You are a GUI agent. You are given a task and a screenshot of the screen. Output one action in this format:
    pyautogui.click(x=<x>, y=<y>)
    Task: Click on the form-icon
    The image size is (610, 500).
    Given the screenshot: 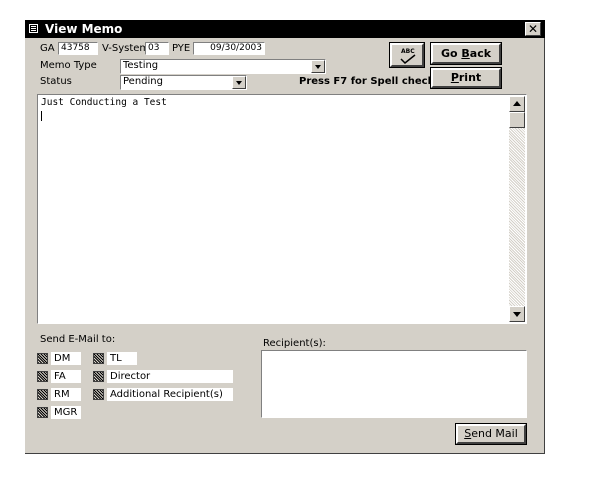 What is the action you would take?
    pyautogui.click(x=33, y=28)
    